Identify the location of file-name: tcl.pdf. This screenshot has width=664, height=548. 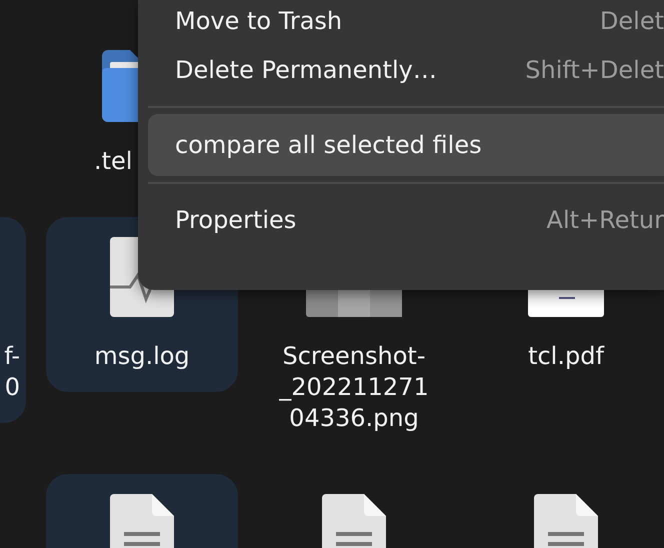
(566, 356).